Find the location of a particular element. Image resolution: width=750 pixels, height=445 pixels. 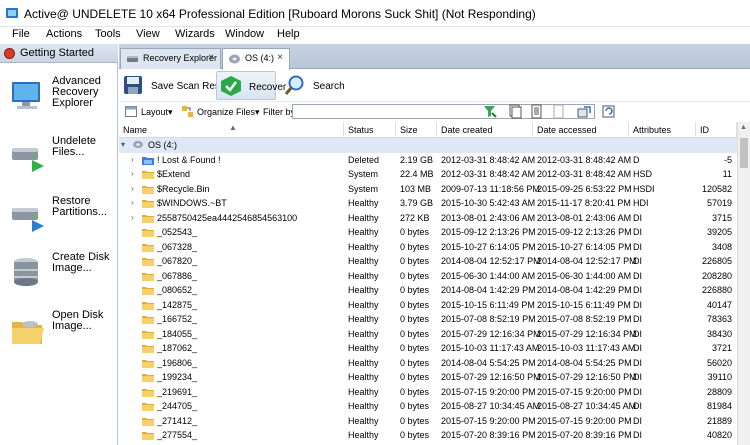

refresh-icon is located at coordinates (608, 111).